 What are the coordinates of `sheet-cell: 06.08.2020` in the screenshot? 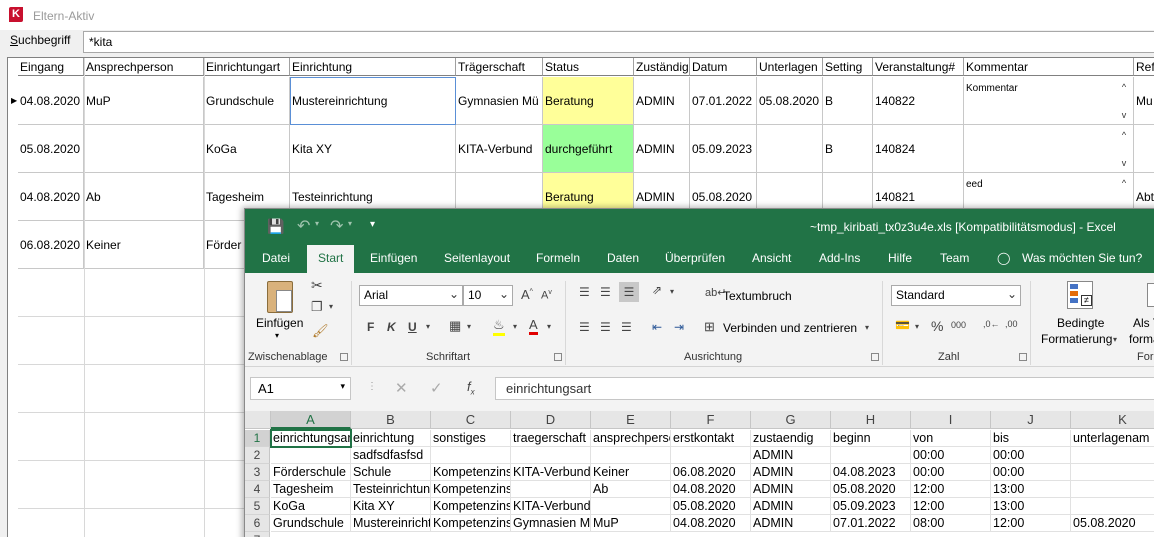 It's located at (711, 472).